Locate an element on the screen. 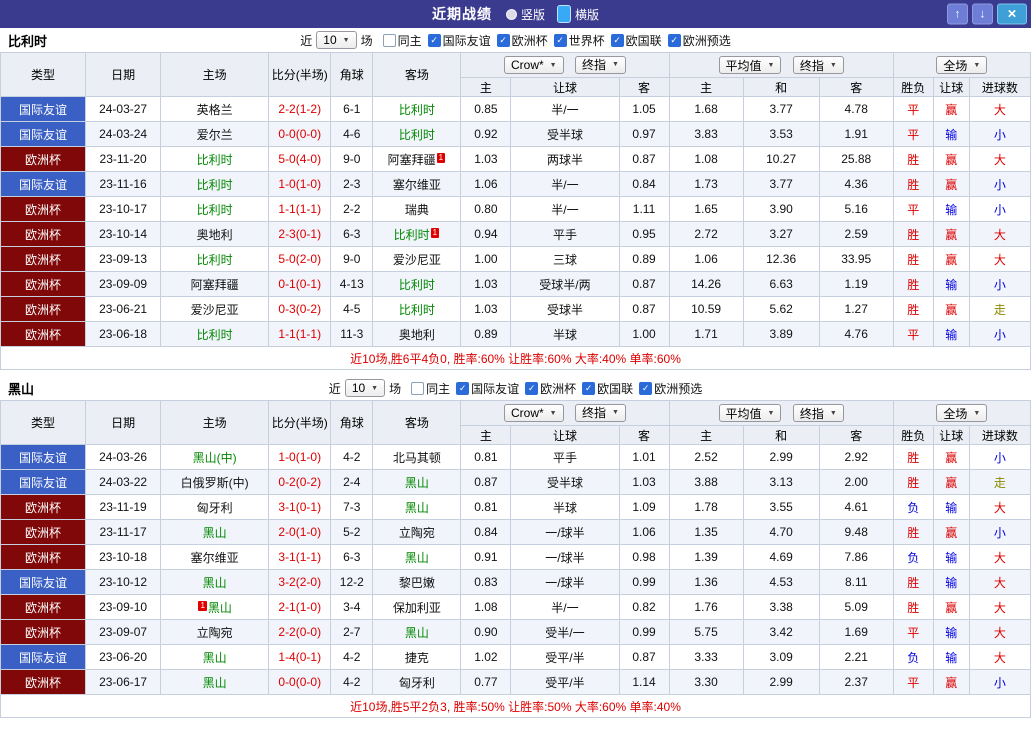 The width and height of the screenshot is (1031, 745). result-outcome: 负 is located at coordinates (913, 507).